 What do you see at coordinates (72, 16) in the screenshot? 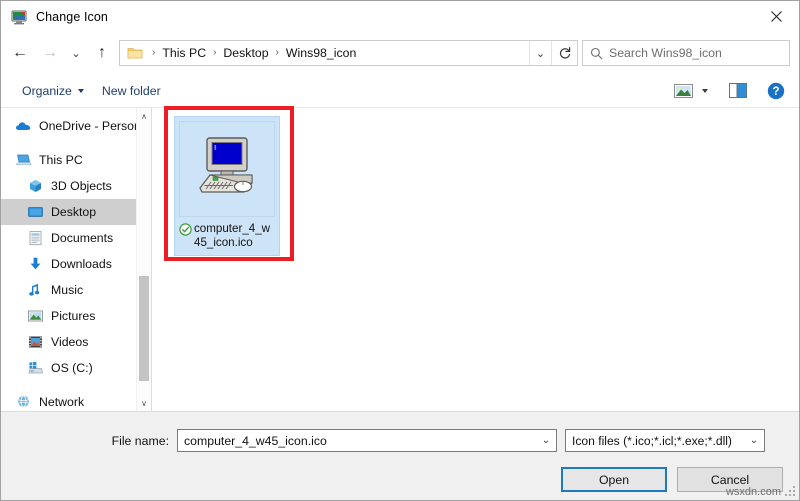
I see `window-title: Change Icon` at bounding box center [72, 16].